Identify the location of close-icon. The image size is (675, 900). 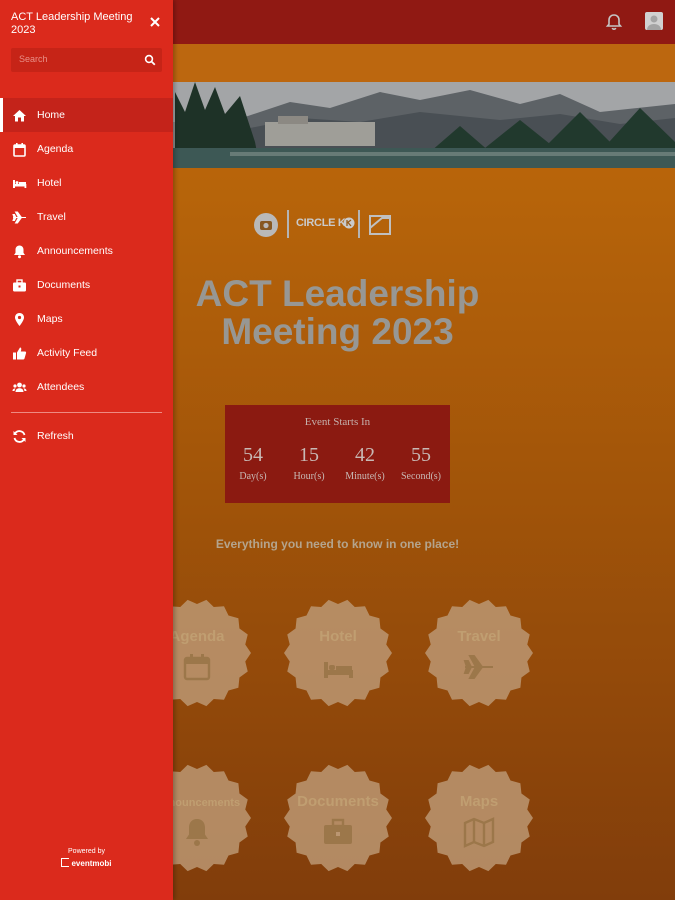
(155, 22).